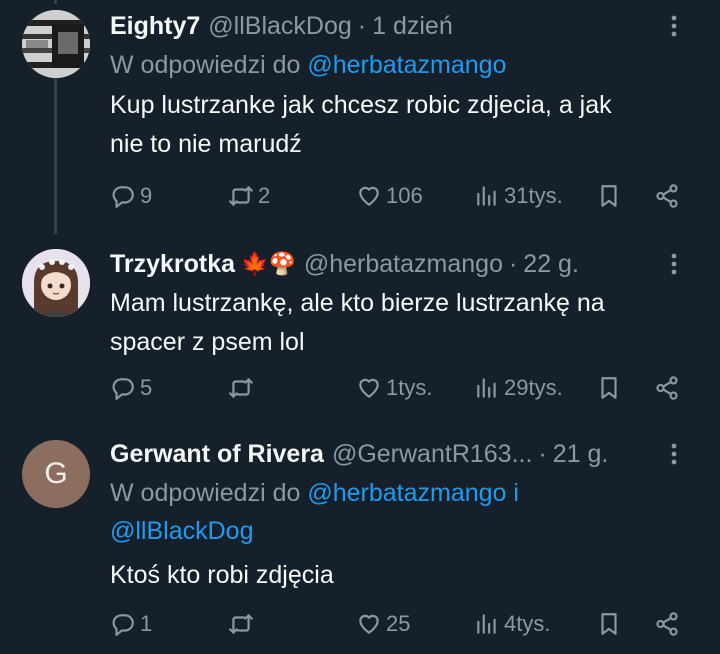 Image resolution: width=720 pixels, height=654 pixels. I want to click on grayscale-dog-avatar-icon, so click(56, 44).